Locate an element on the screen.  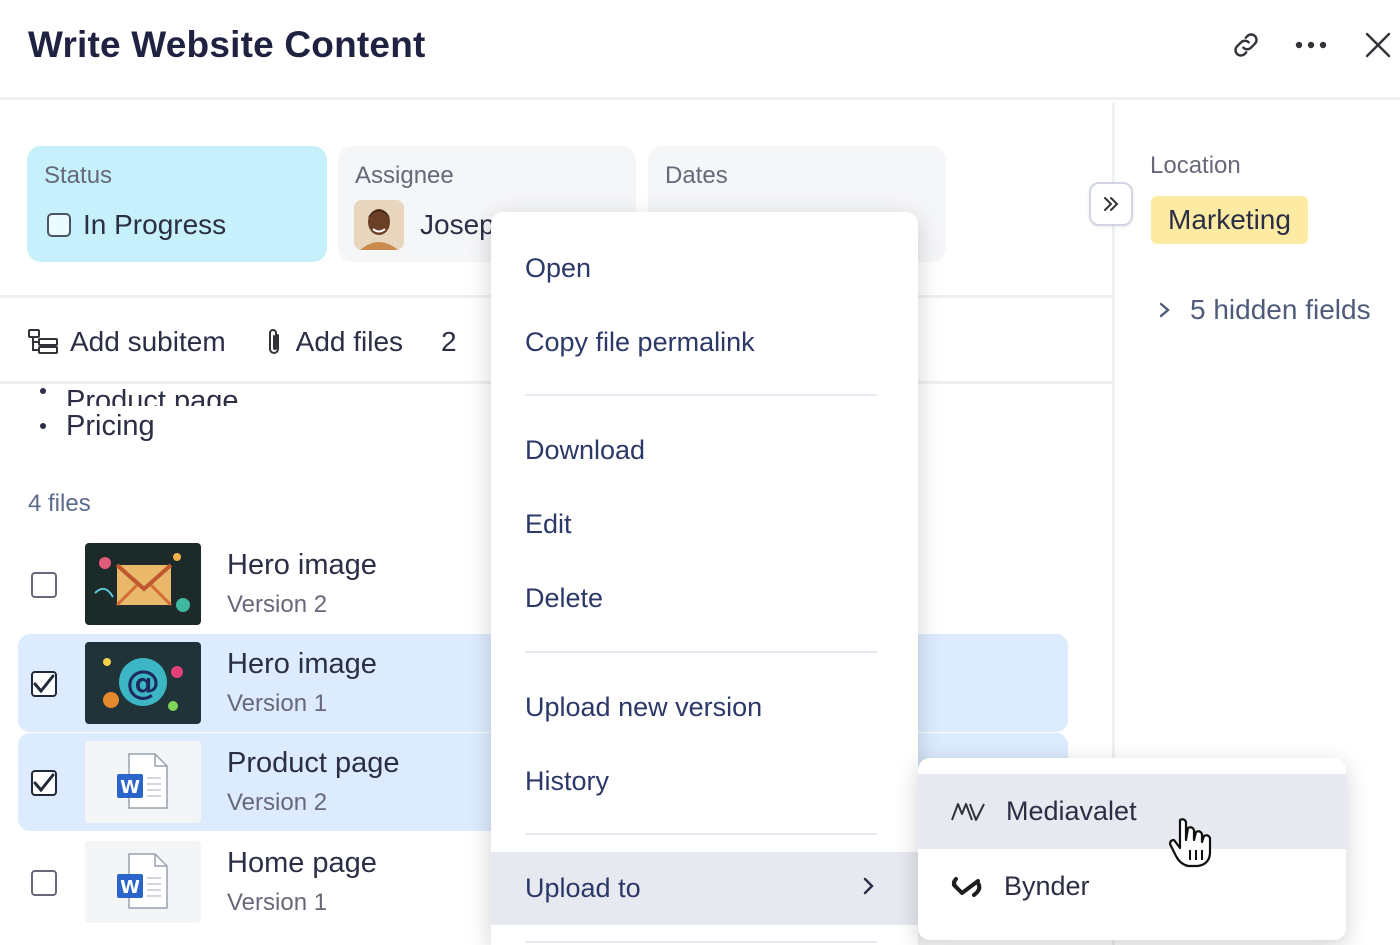
double-chevron-right-icon is located at coordinates (1111, 204).